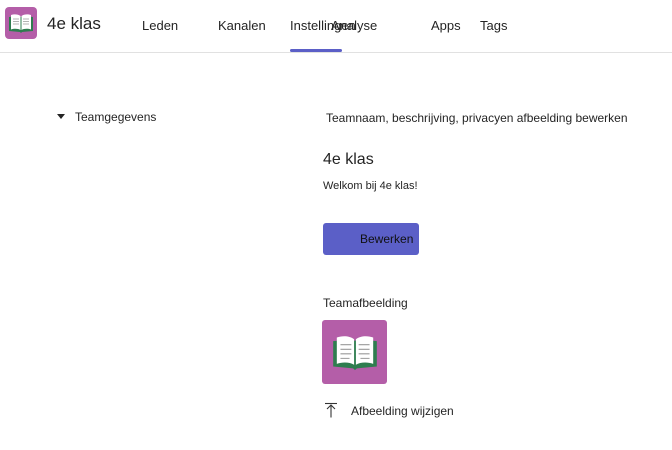  Describe the element at coordinates (402, 411) in the screenshot. I see `change-picture-label: Afbeelding wijzigen` at that location.